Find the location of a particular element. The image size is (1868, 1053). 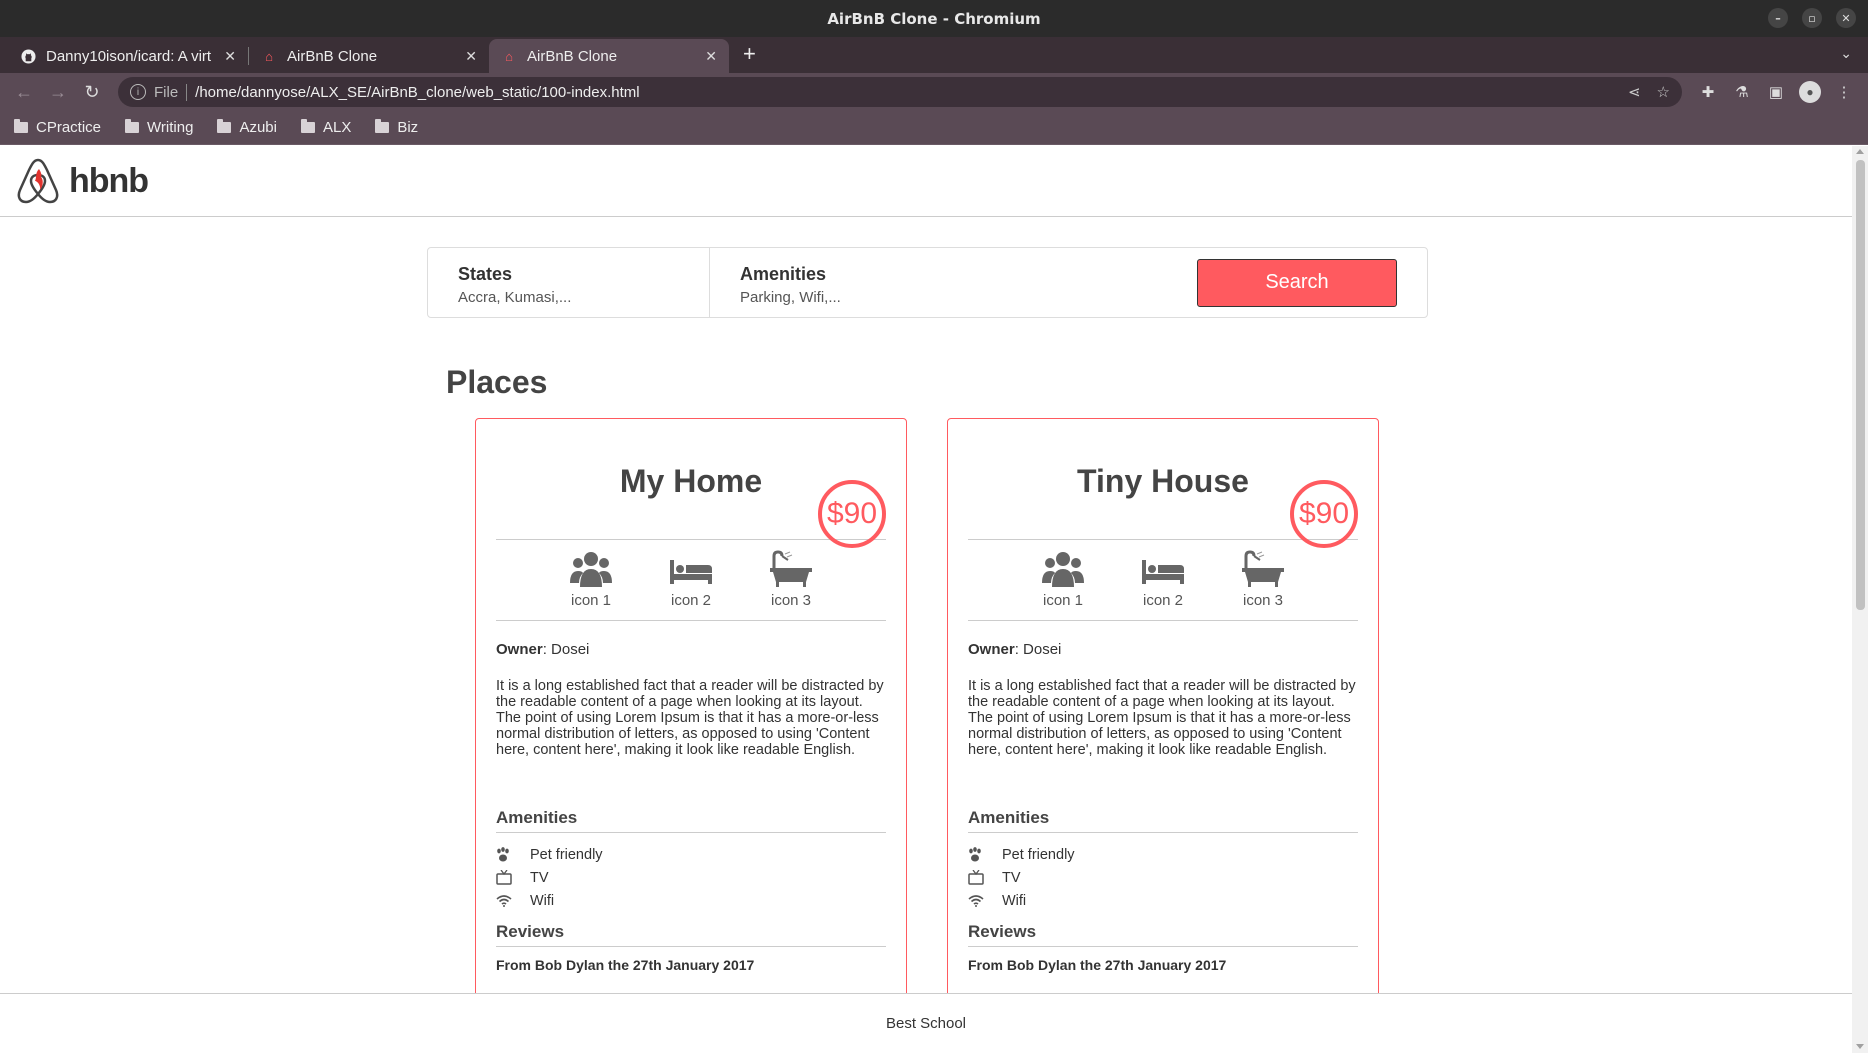

reload-button: ↻ is located at coordinates (92, 92).